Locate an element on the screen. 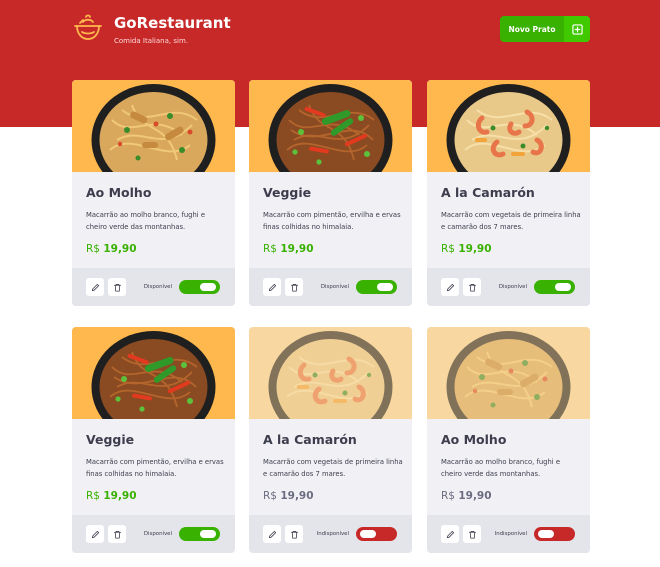 This screenshot has width=660, height=567. brand: GoRestaurant Comida Italiana, sim. is located at coordinates (151, 29).